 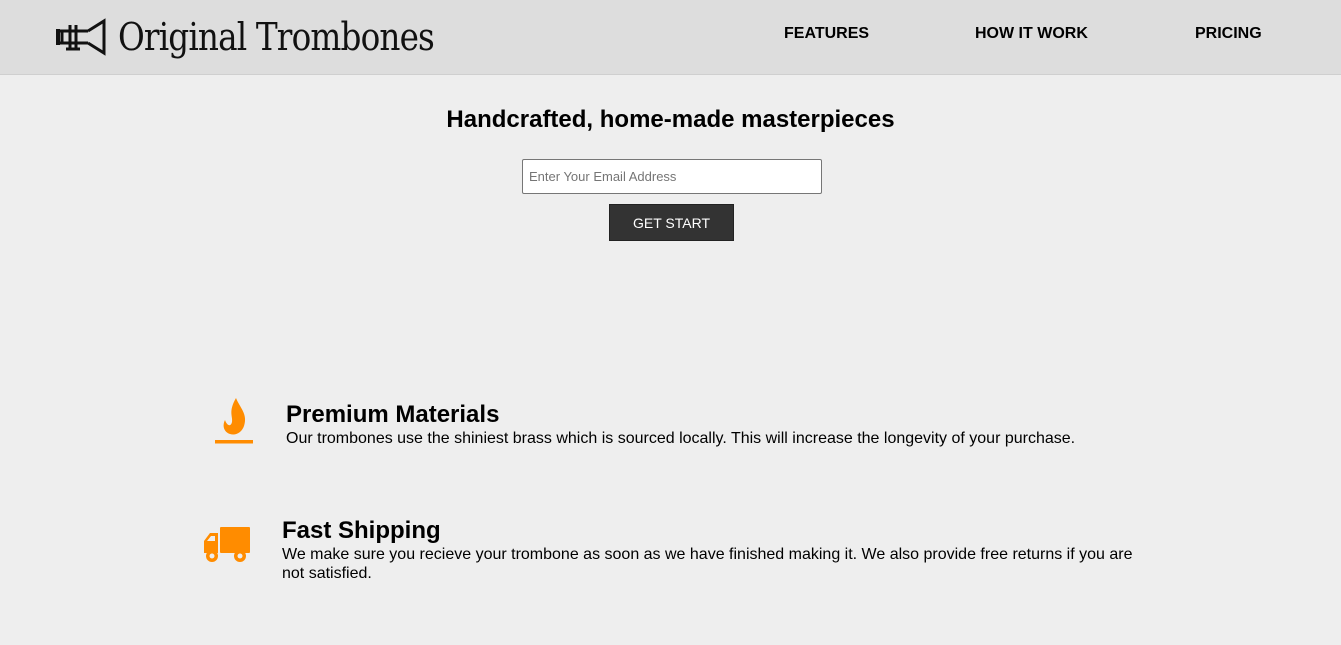 What do you see at coordinates (1228, 34) in the screenshot?
I see `nav-link-pricing: PRICING` at bounding box center [1228, 34].